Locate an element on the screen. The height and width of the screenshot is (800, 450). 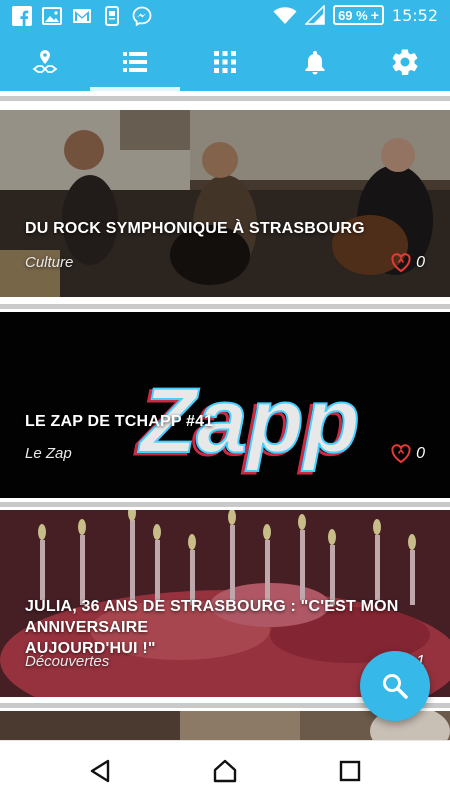
signal-icon is located at coordinates (315, 15).